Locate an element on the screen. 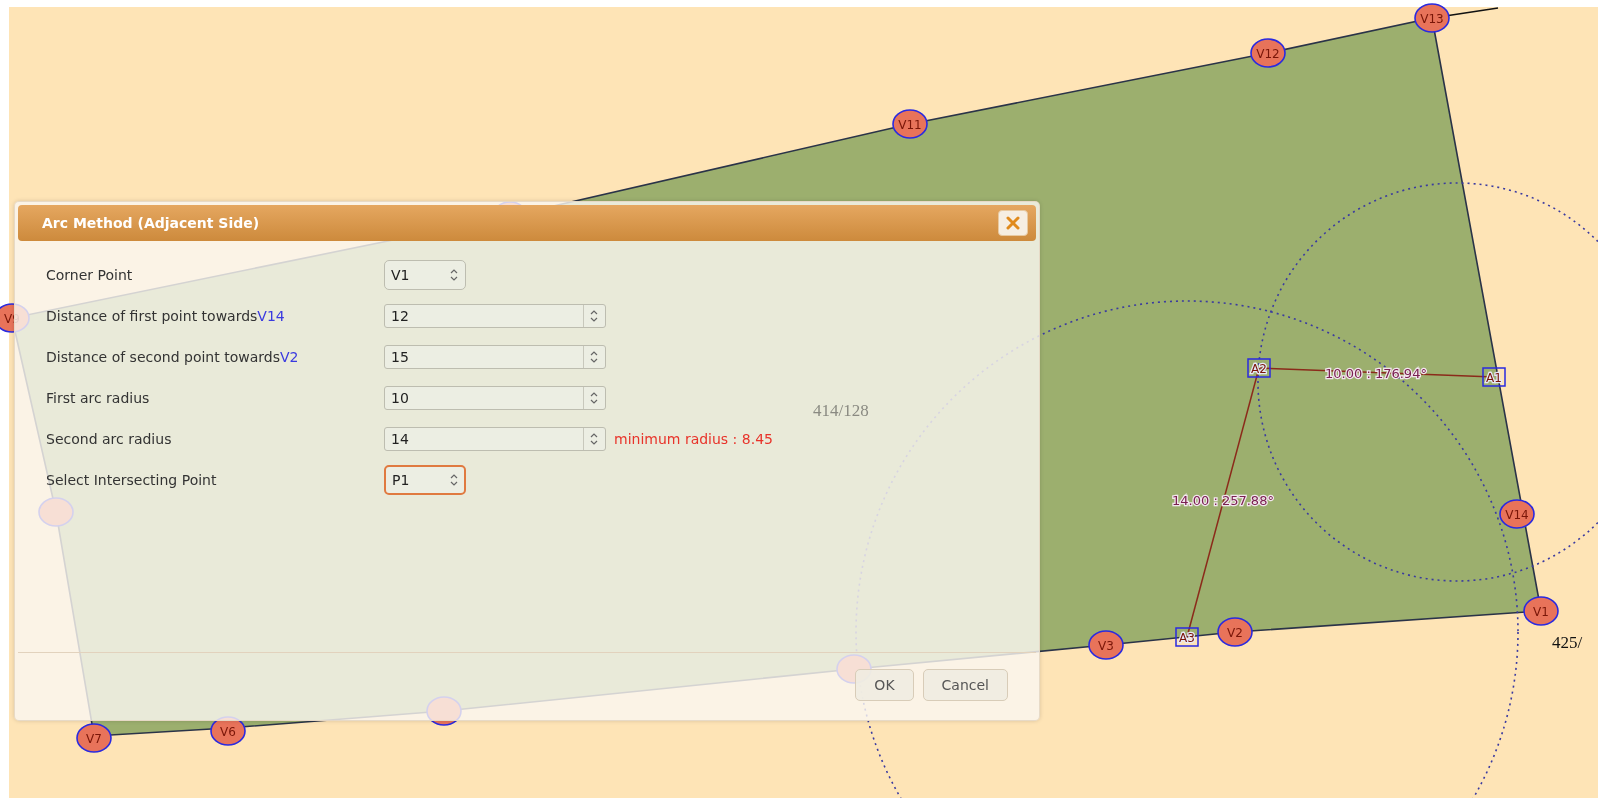  ok-button: OK is located at coordinates (884, 685).